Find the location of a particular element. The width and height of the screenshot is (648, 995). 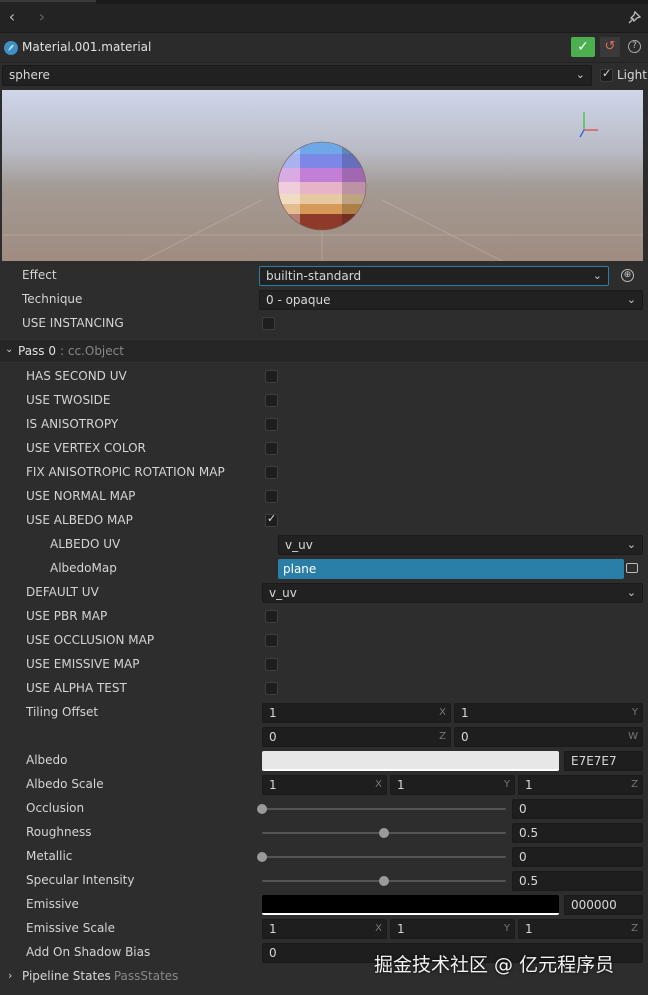

define2-1-checkbox is located at coordinates (271, 640).